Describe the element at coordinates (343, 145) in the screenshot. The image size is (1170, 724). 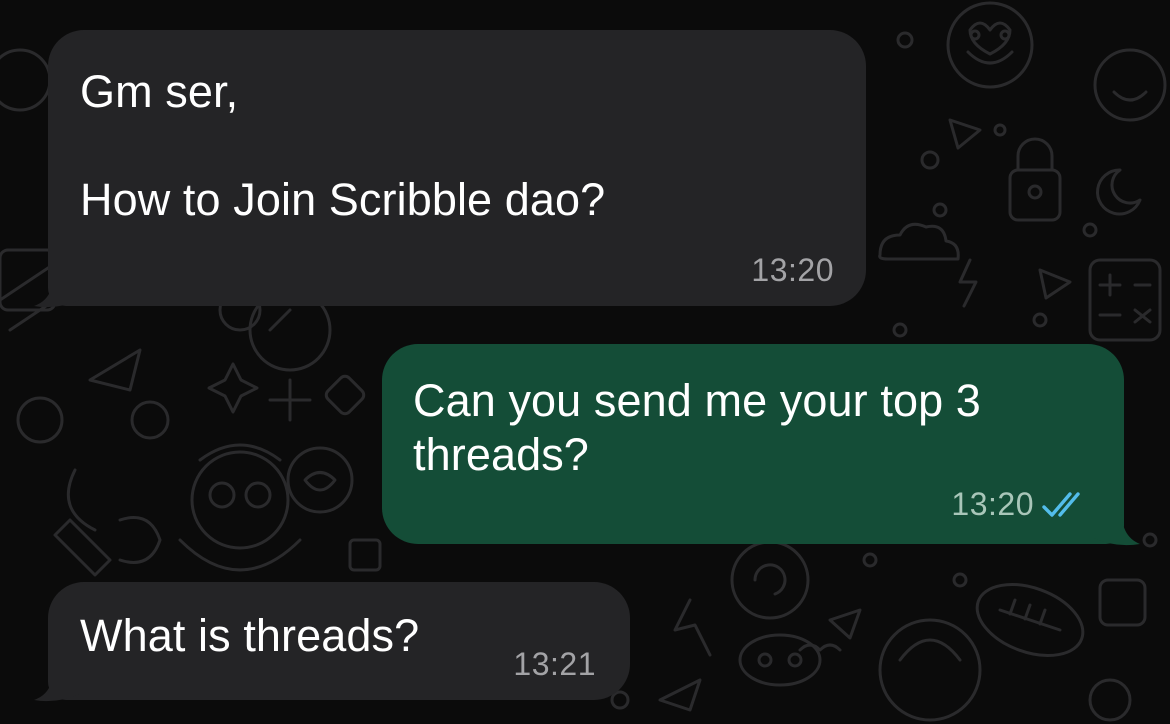
I see `message-text: Gm ser, How to Join Scribble dao?` at that location.